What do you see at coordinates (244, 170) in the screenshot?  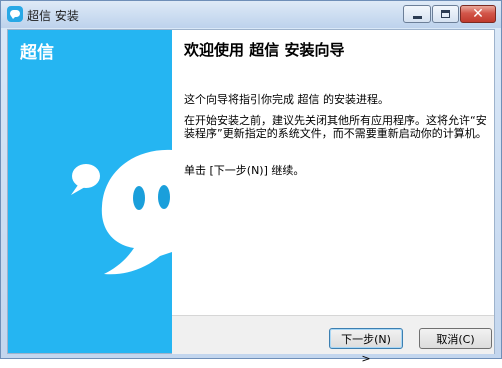 I see `continue-hint-text: 单击 [下一步(N)] 继续。` at bounding box center [244, 170].